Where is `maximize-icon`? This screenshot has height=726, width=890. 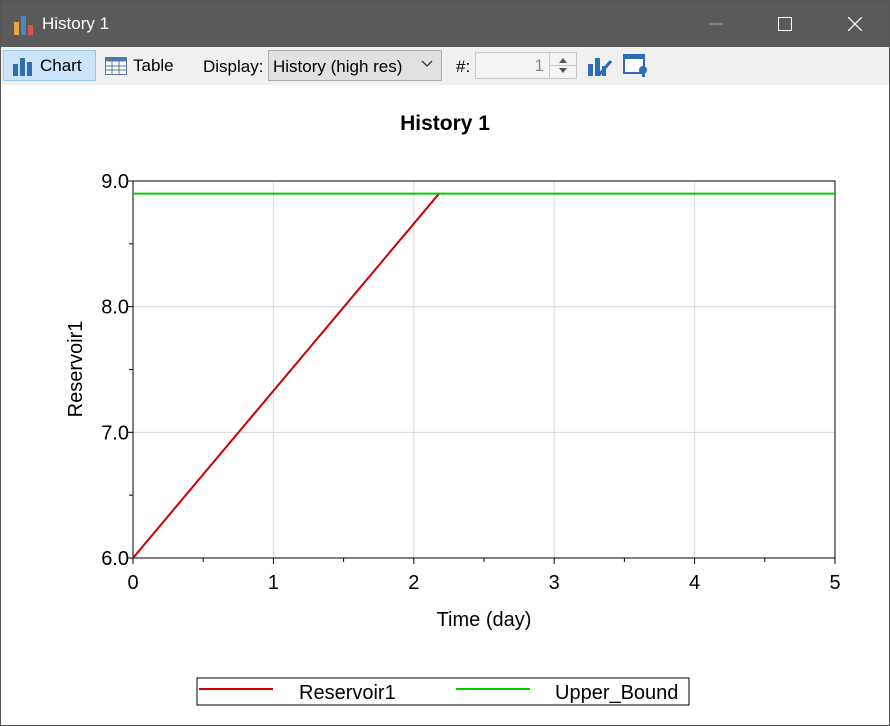
maximize-icon is located at coordinates (785, 24).